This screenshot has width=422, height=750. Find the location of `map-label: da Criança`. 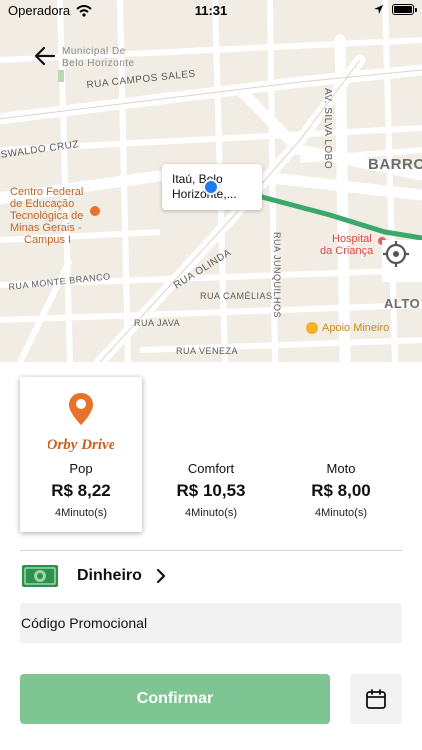

map-label: da Criança is located at coordinates (347, 251).